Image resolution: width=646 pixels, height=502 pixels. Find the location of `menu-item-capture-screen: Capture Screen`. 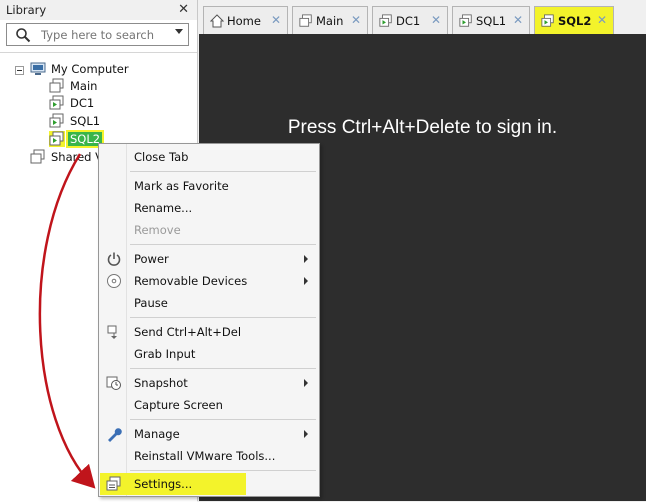

menu-item-capture-screen: Capture Screen is located at coordinates (209, 405).